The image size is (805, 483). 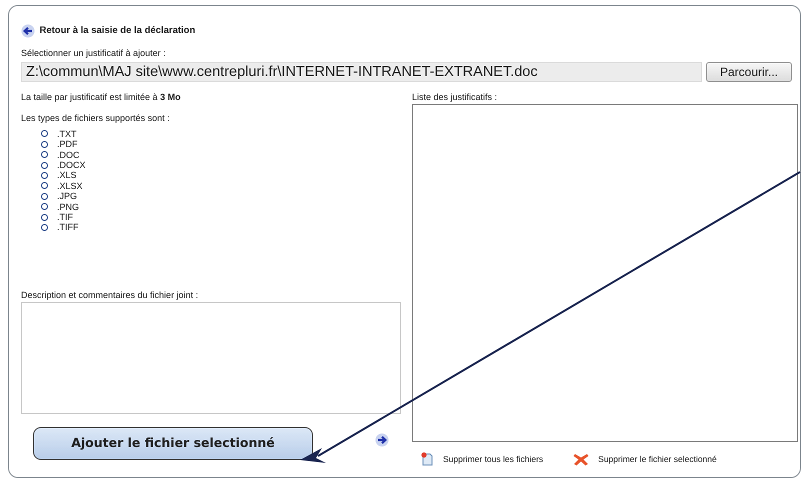 What do you see at coordinates (455, 97) in the screenshot?
I see `list-label: Liste des justificatifs :` at bounding box center [455, 97].